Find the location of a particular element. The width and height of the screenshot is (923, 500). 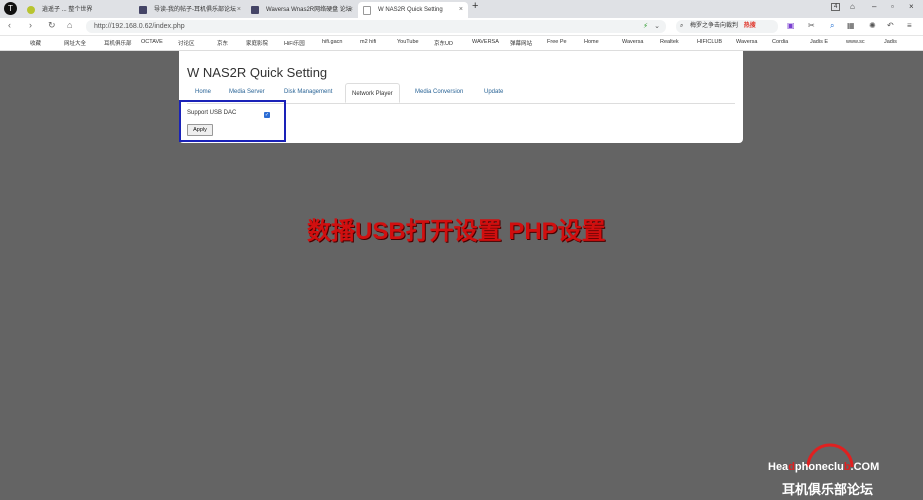

bookmark-item: 网址大全 is located at coordinates (75, 43).